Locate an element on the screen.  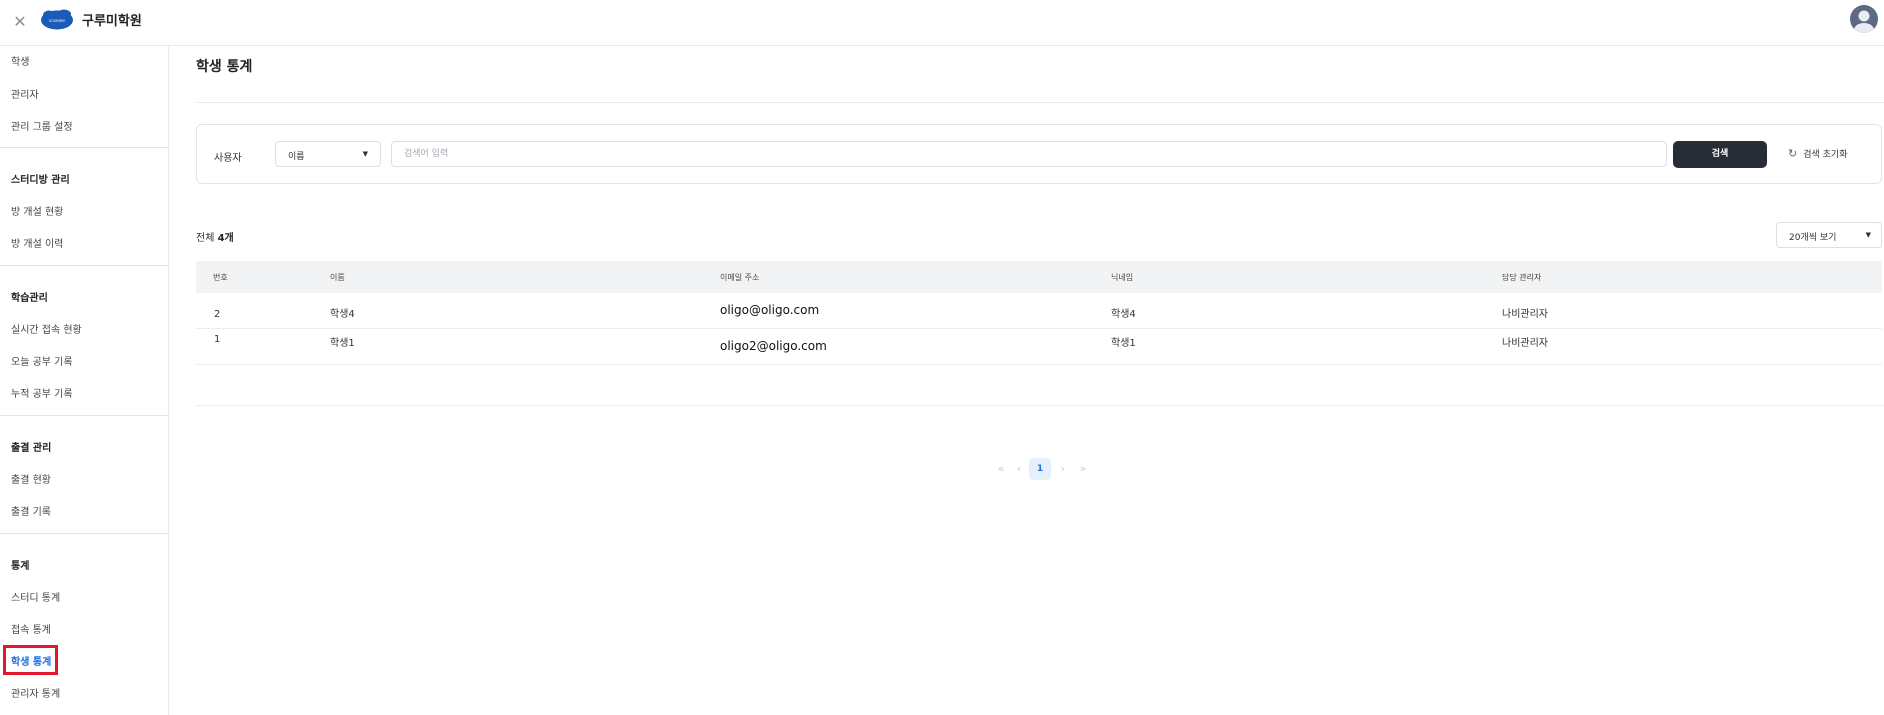
table-row: 2 학생4 oligo@oligo.com 학생4 나비관리자 is located at coordinates (1039, 311).